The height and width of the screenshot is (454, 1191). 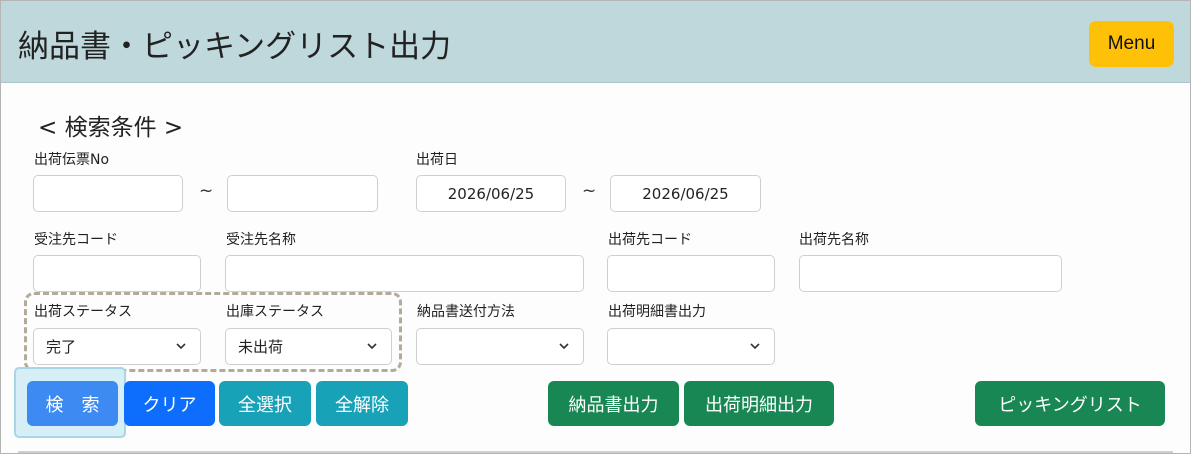 What do you see at coordinates (61, 347) in the screenshot?
I see `ship-status-value: 完了` at bounding box center [61, 347].